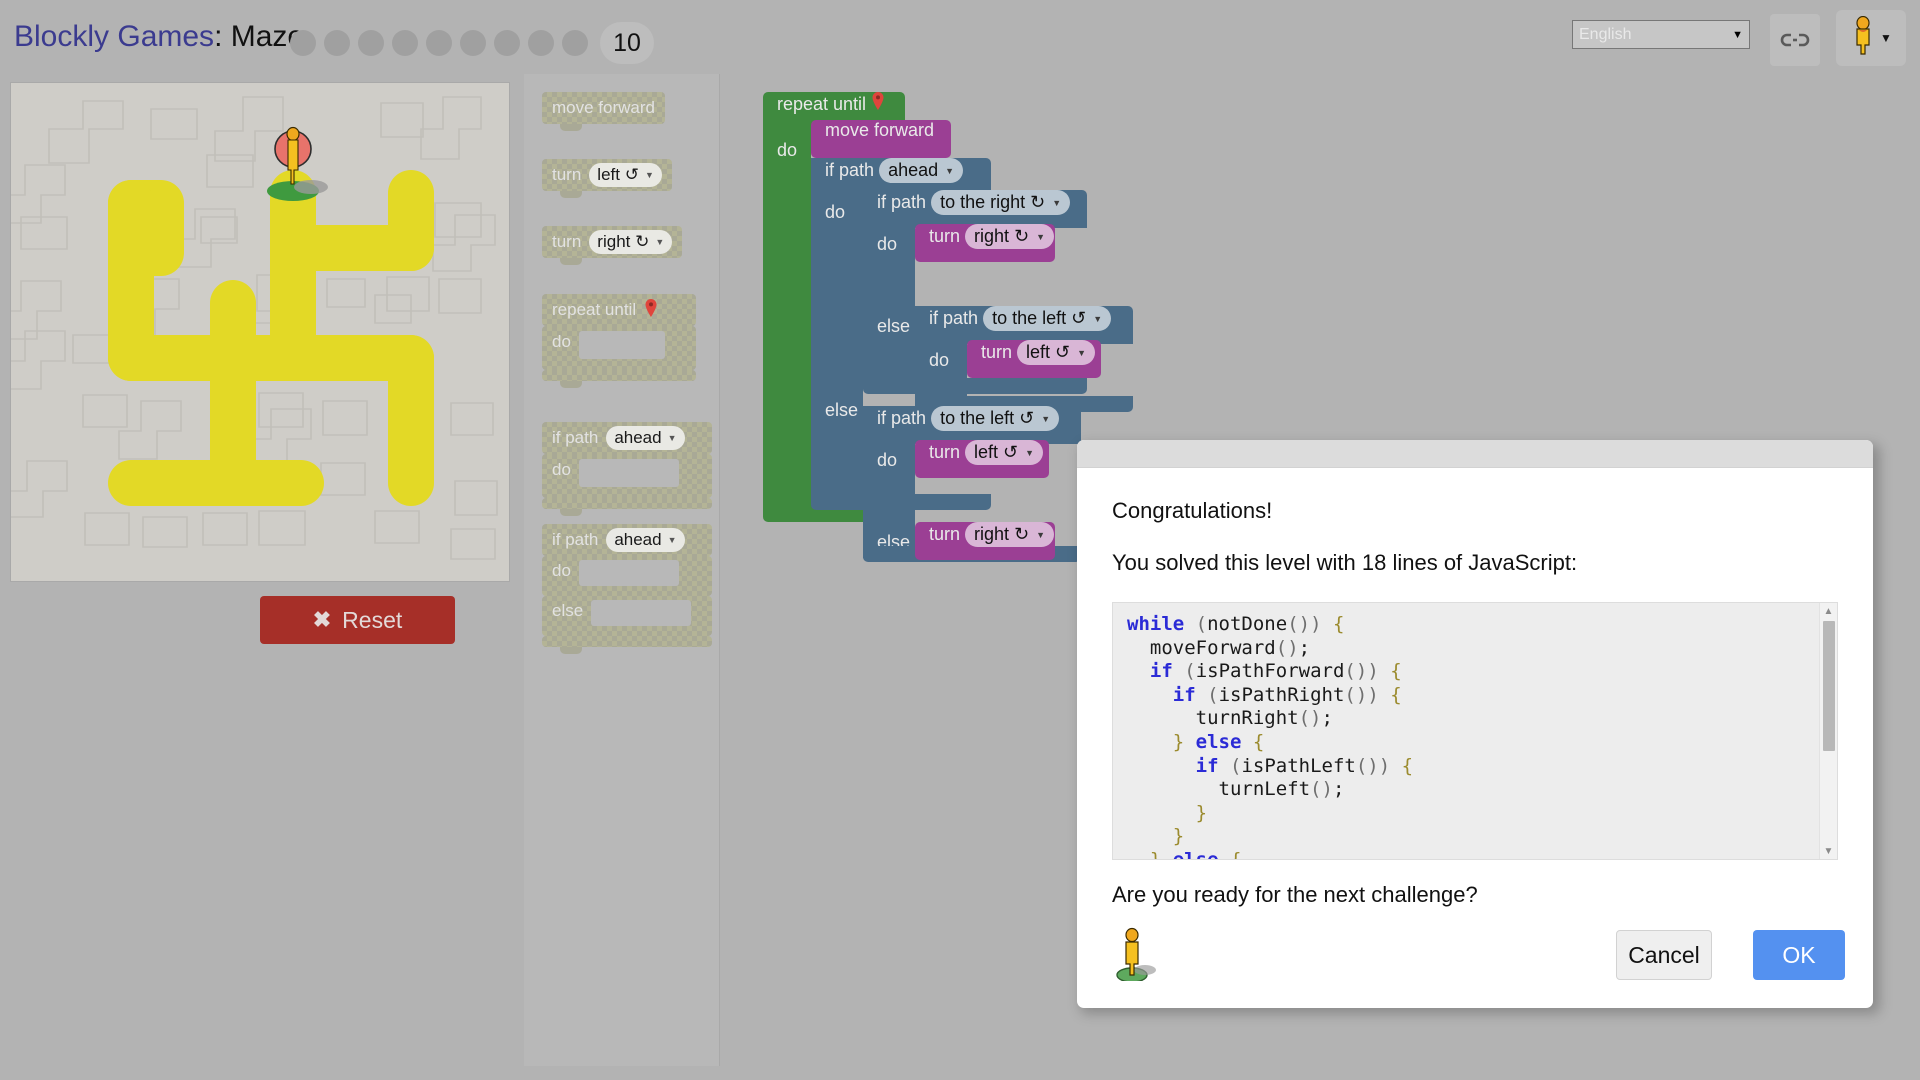 The height and width of the screenshot is (1080, 1920). I want to click on link-icon, so click(1795, 40).